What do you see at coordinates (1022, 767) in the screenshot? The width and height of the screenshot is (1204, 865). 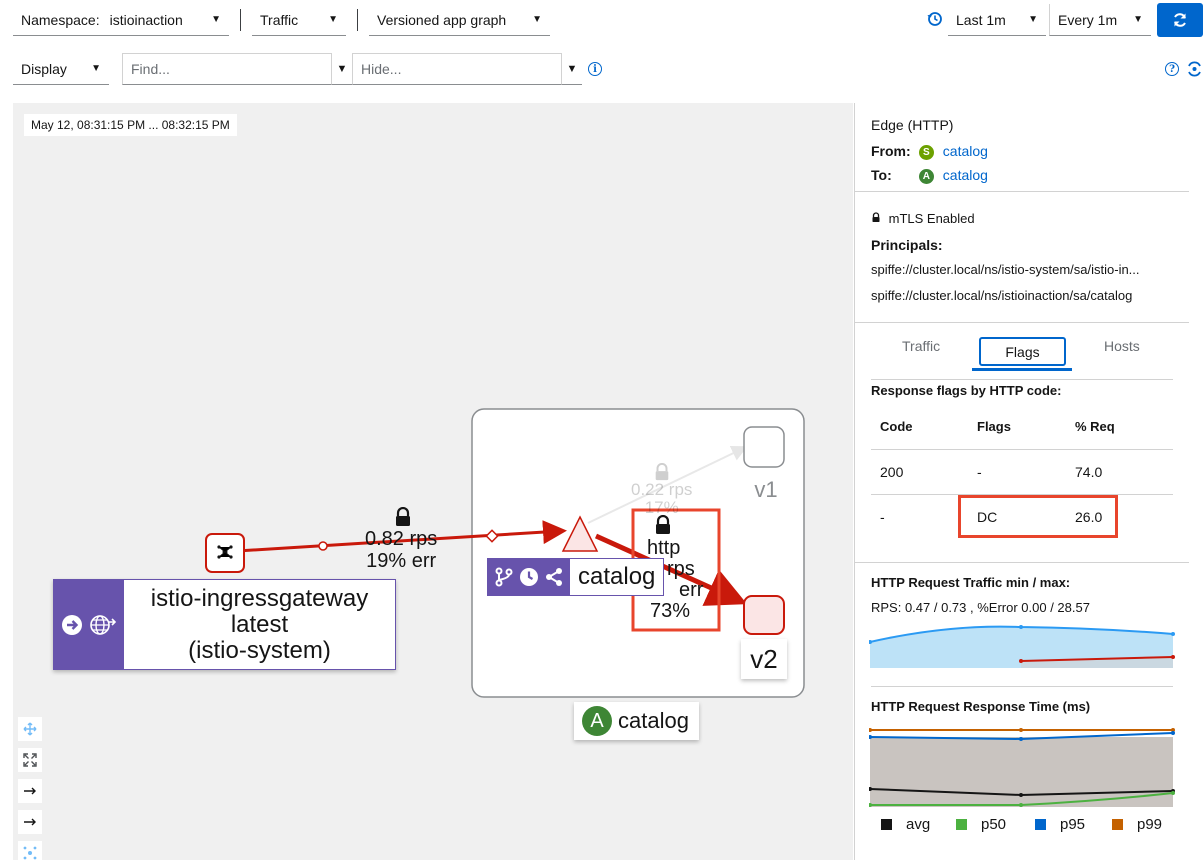 I see `response-time-chart` at bounding box center [1022, 767].